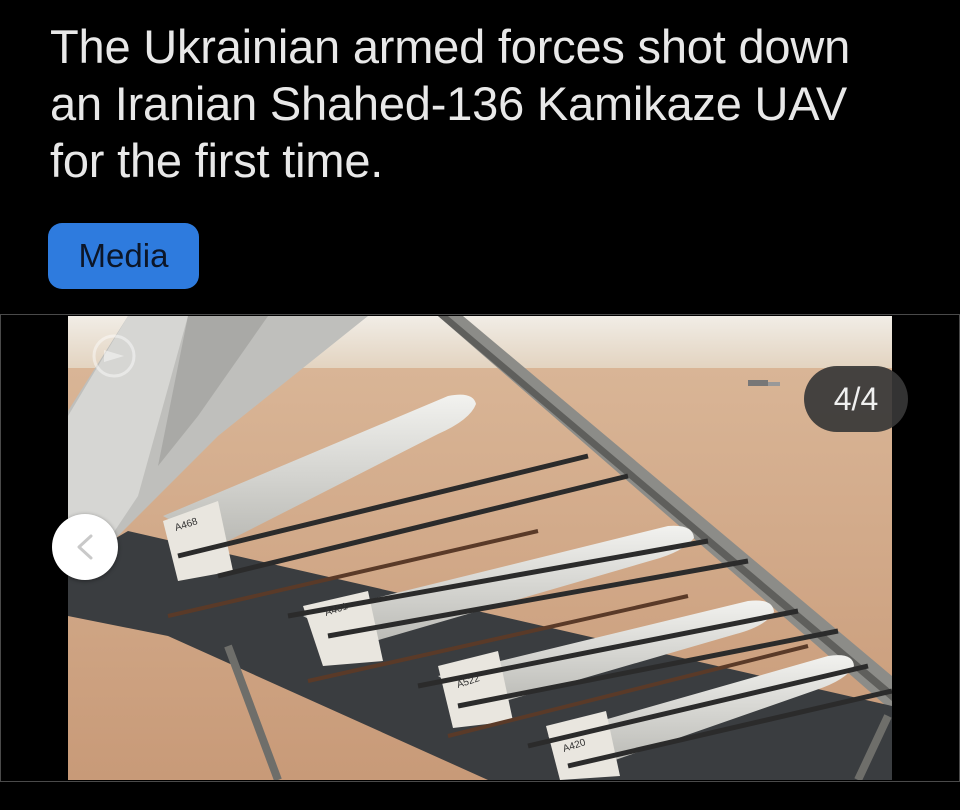 The image size is (960, 810). Describe the element at coordinates (856, 399) in the screenshot. I see `gallery-counter-badge: 4/4` at that location.